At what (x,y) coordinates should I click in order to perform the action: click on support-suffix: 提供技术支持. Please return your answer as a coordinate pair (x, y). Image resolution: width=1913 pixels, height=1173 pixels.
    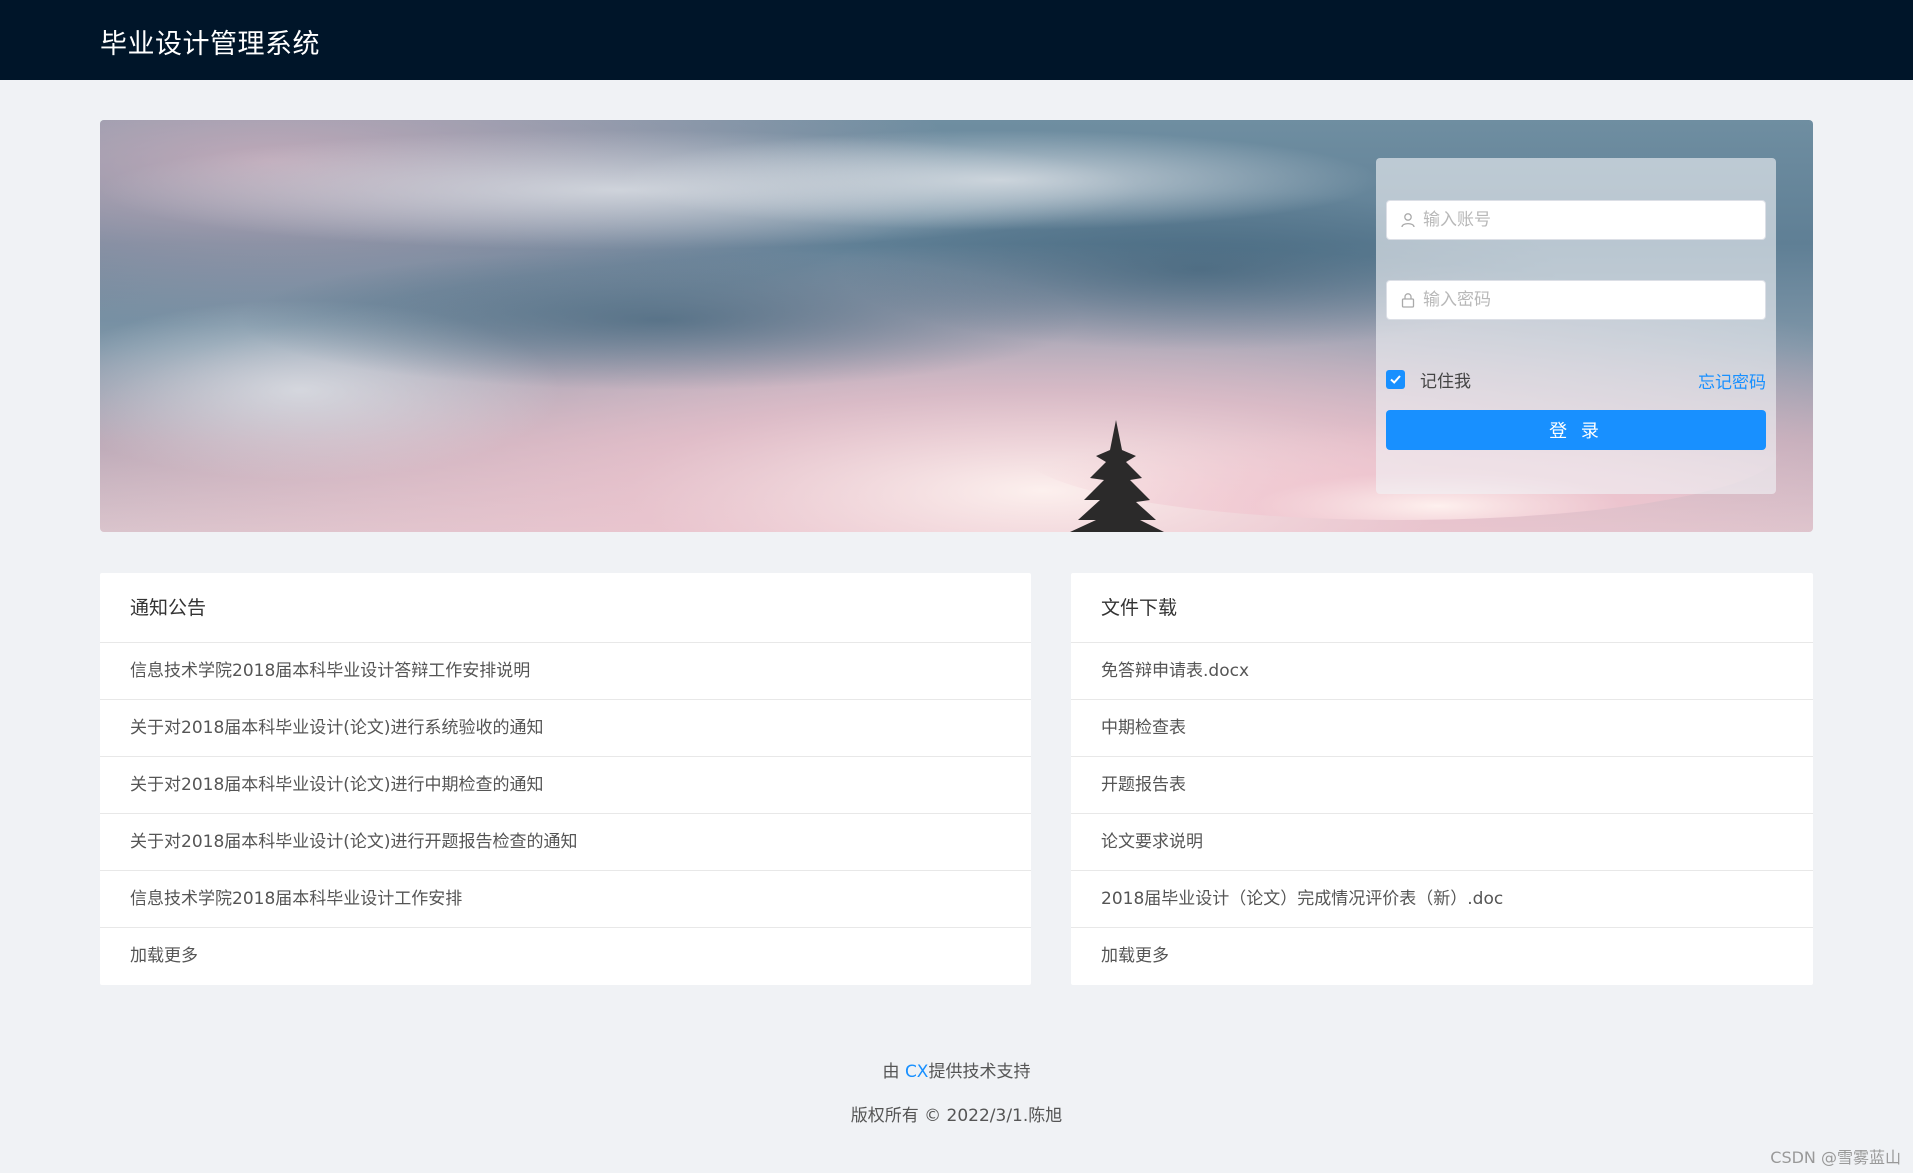
    Looking at the image, I should click on (979, 1072).